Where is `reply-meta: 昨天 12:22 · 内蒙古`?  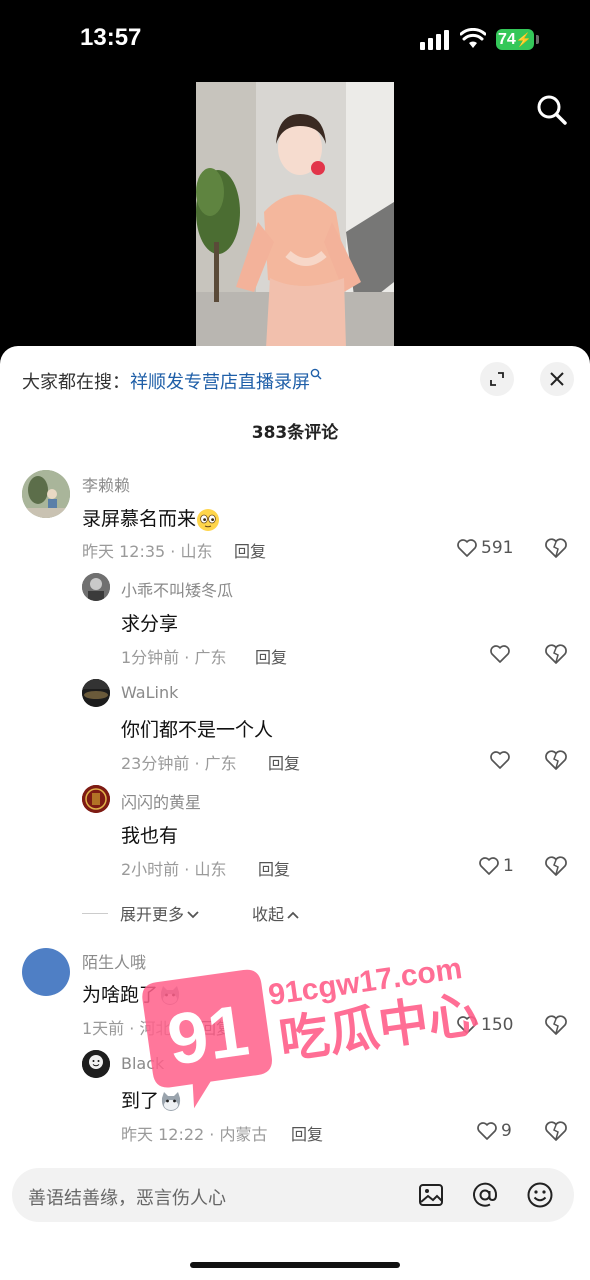
reply-meta: 昨天 12:22 · 内蒙古 is located at coordinates (194, 1134).